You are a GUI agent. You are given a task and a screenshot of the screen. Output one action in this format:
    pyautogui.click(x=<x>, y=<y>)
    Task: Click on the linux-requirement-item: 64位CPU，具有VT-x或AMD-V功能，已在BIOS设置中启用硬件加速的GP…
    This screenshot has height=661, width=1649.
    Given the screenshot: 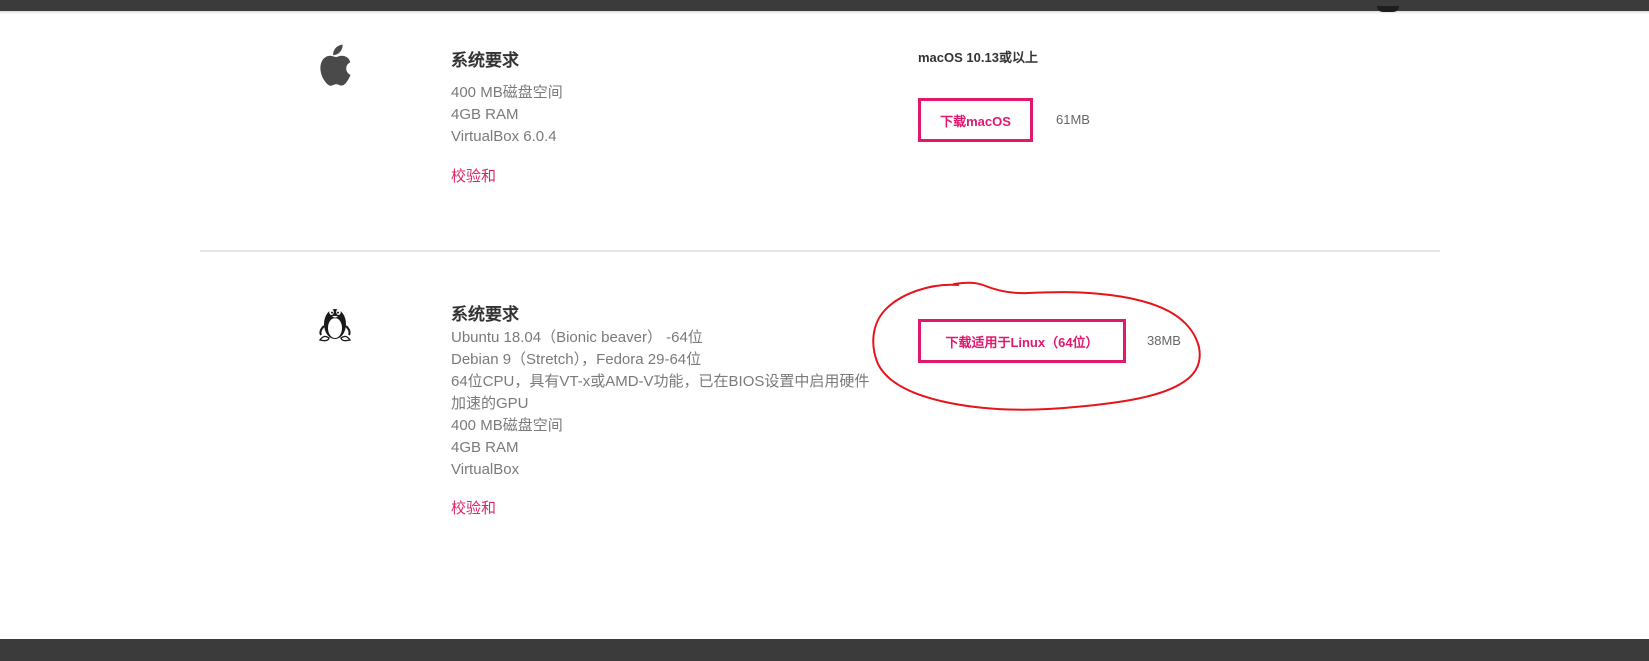 What is the action you would take?
    pyautogui.click(x=660, y=392)
    